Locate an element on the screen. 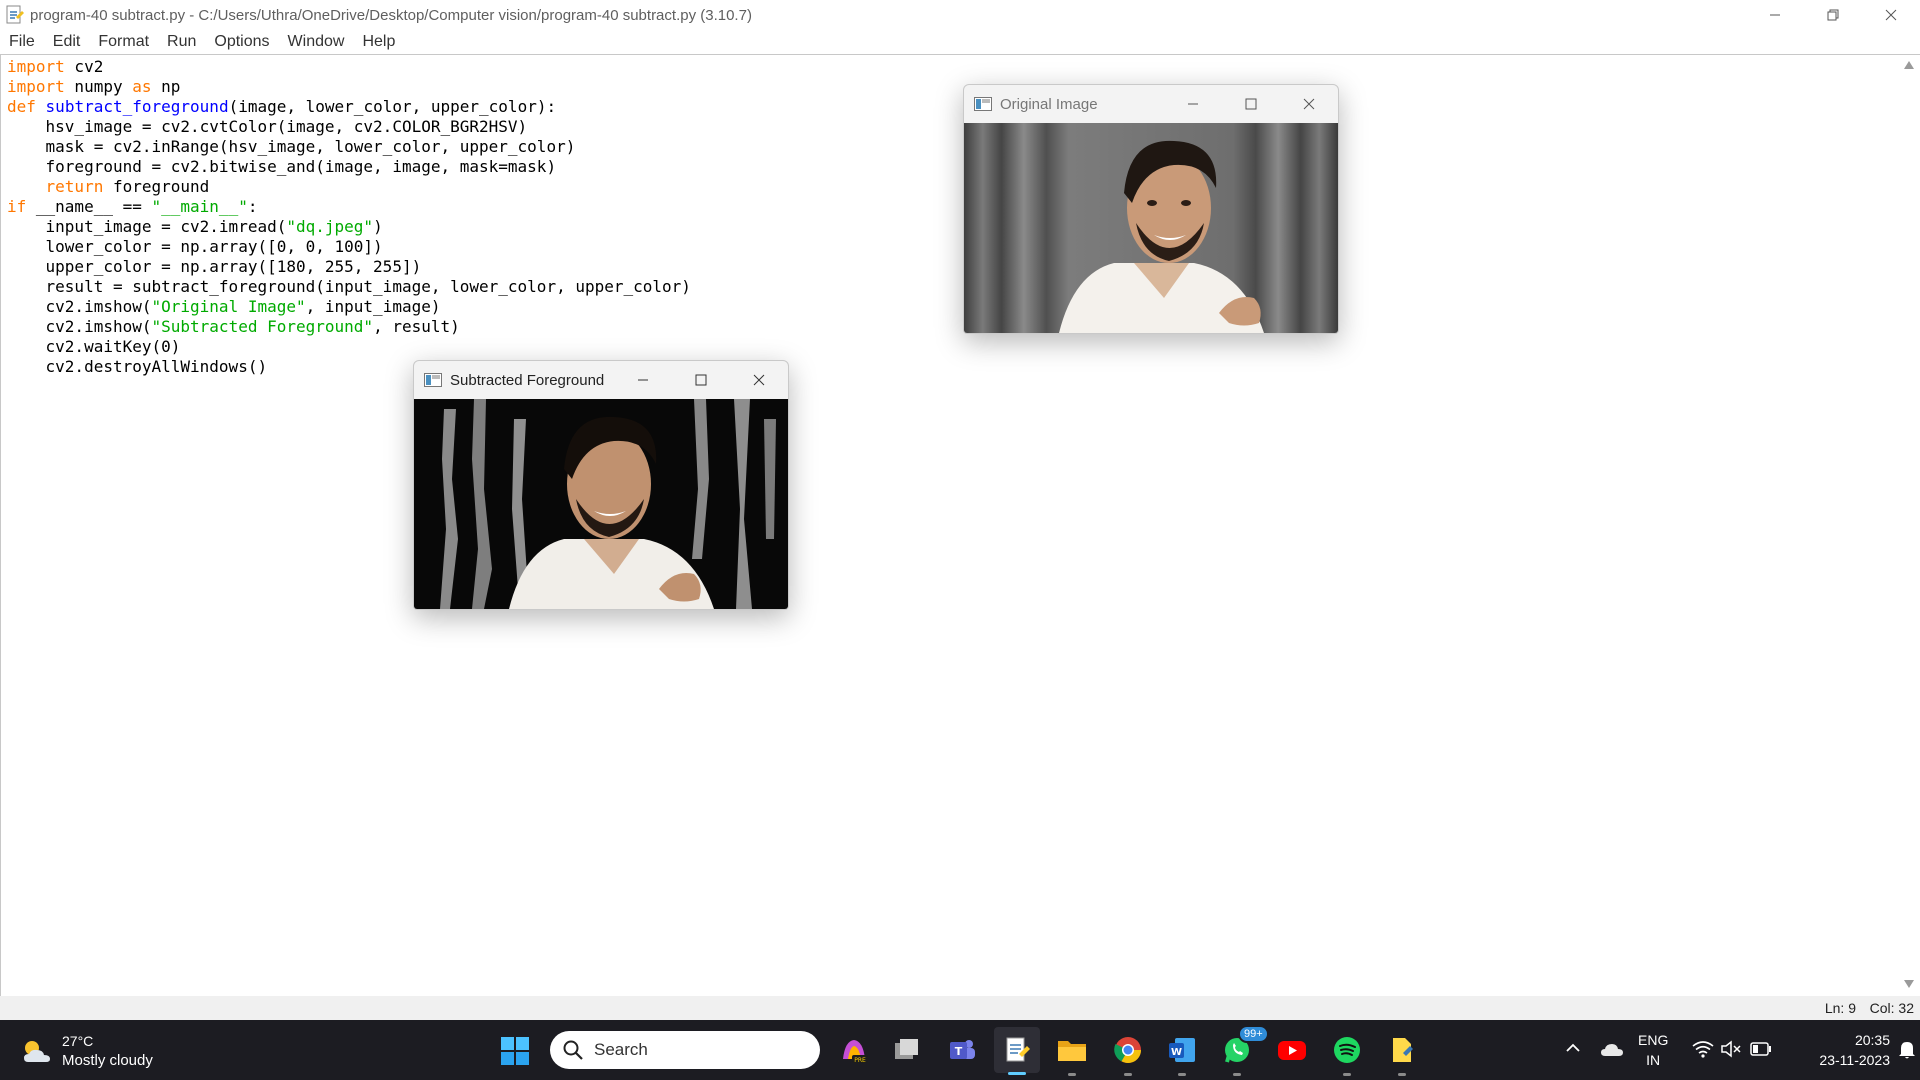 This screenshot has height=1080, width=1920. code-token-kw: def is located at coordinates (21, 106).